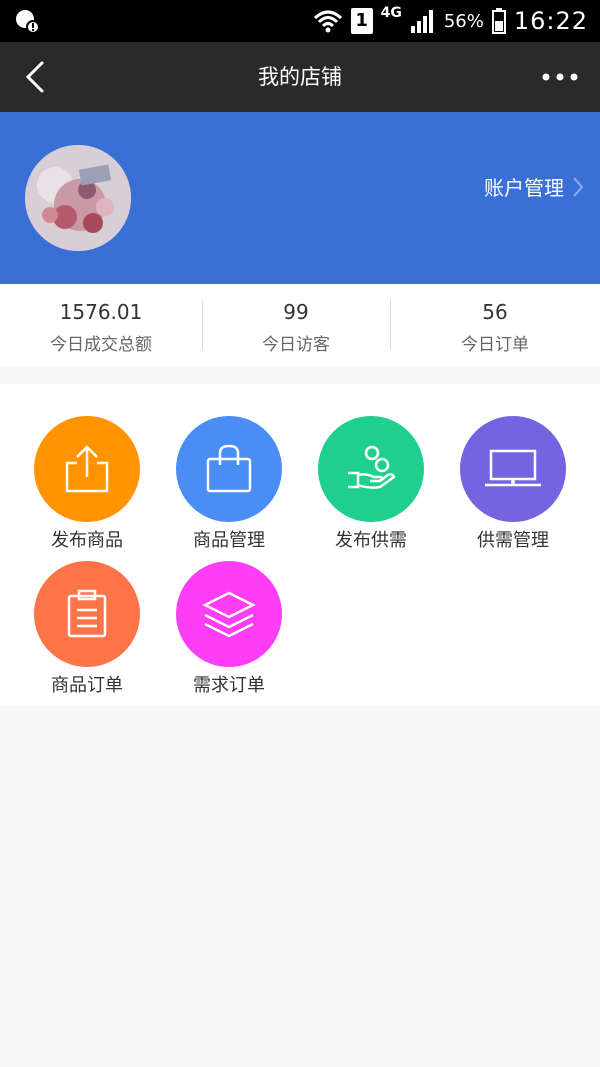 This screenshot has width=600, height=1067. Describe the element at coordinates (87, 540) in the screenshot. I see `tile-label: 发布商品` at that location.